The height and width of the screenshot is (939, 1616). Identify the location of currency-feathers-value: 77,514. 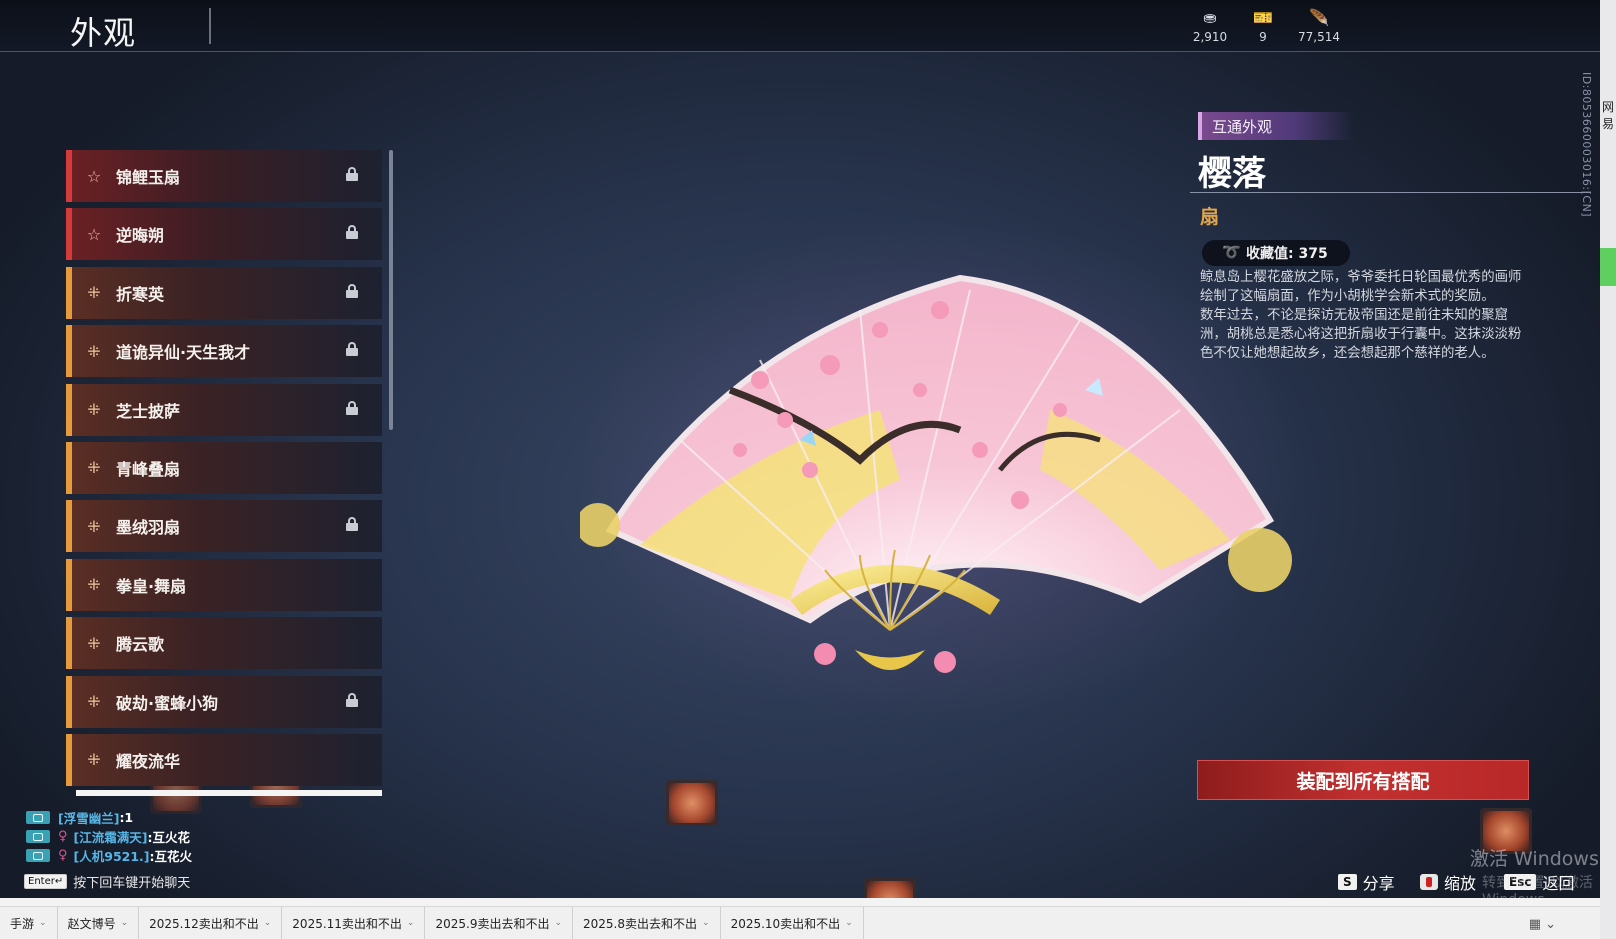
(1319, 37).